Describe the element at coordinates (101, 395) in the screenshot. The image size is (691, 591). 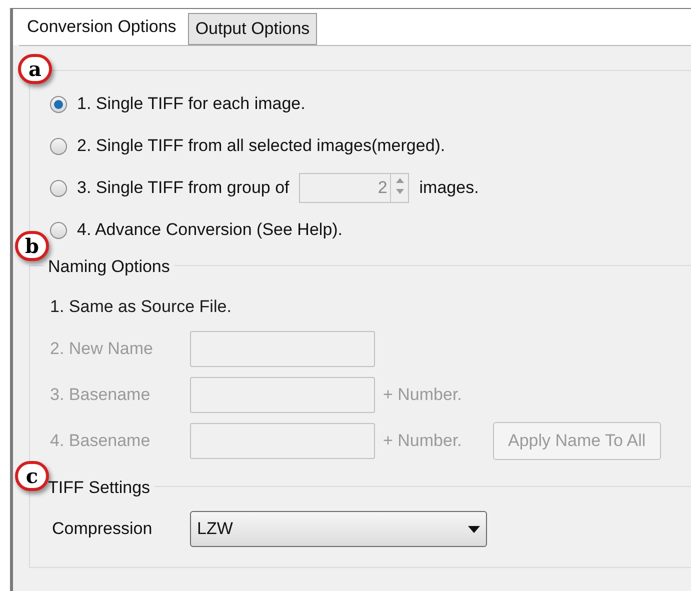
I see `naming-label: 3. Basename` at that location.